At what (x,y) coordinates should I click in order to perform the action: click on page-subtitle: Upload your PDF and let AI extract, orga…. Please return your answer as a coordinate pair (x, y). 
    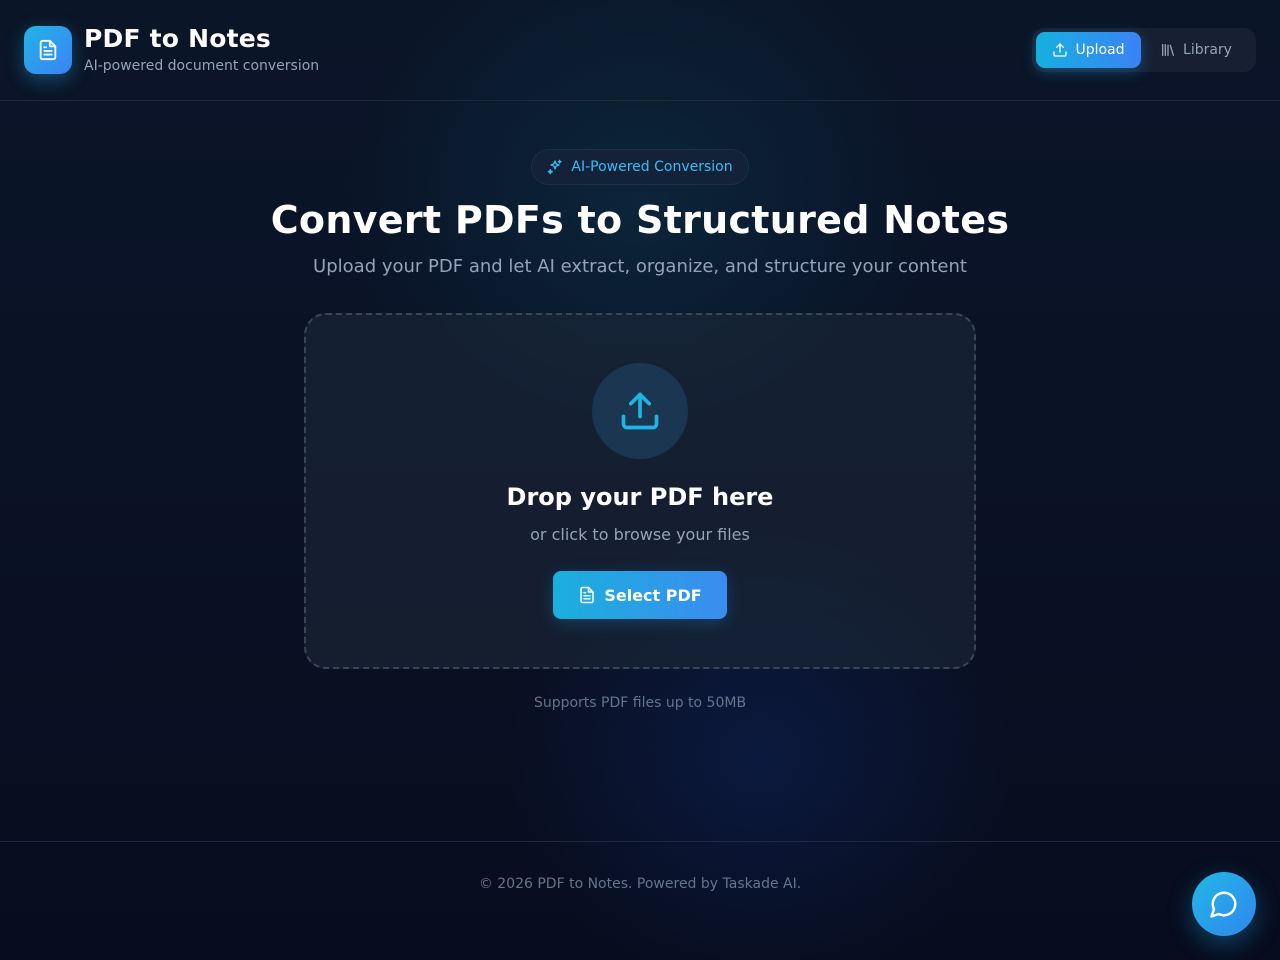
    Looking at the image, I should click on (640, 266).